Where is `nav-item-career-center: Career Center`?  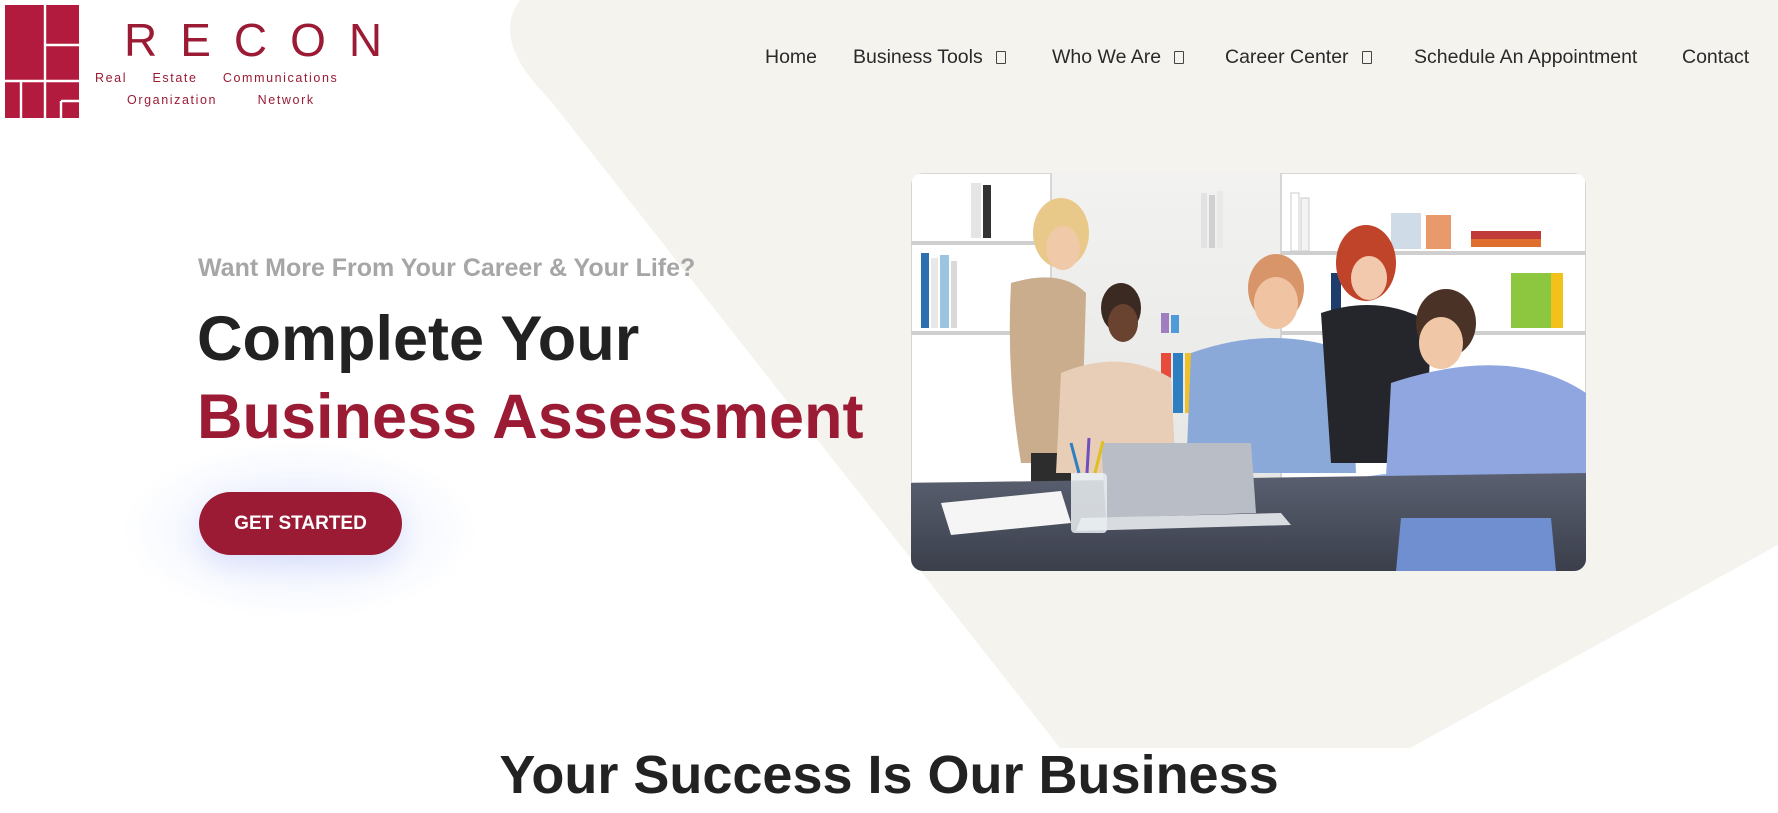
nav-item-career-center: Career Center is located at coordinates (1298, 57).